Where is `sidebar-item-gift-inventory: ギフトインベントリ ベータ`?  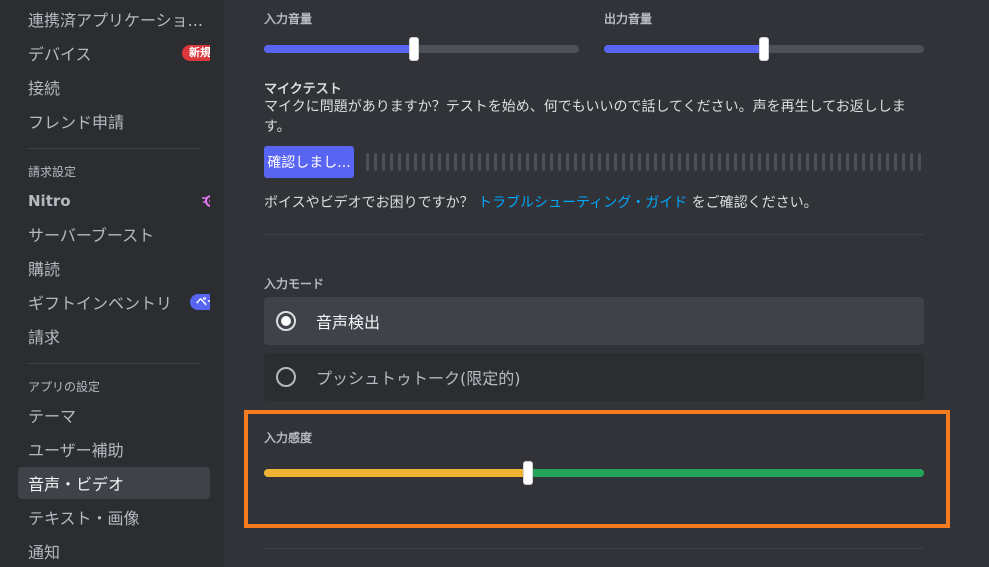
sidebar-item-gift-inventory: ギフトインベントリ ベータ is located at coordinates (114, 302).